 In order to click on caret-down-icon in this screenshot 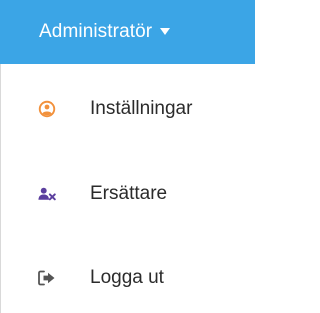, I will do `click(165, 31)`.